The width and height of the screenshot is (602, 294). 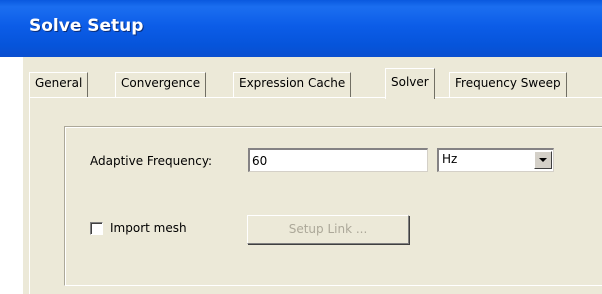 What do you see at coordinates (161, 84) in the screenshot?
I see `tab-convergence: Convergence` at bounding box center [161, 84].